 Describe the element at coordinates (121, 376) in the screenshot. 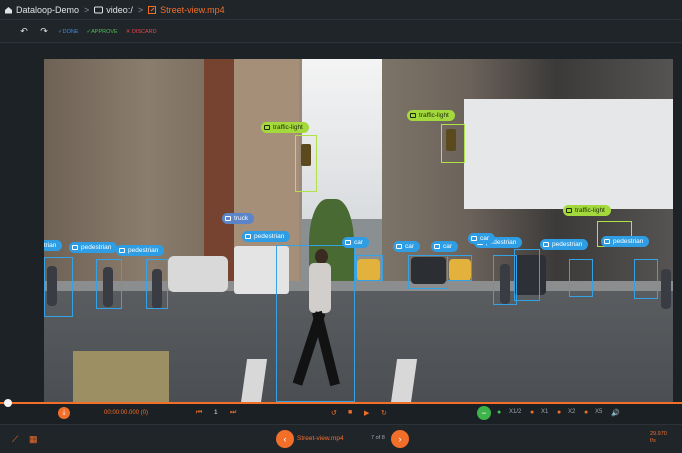

I see `scene-planter` at that location.